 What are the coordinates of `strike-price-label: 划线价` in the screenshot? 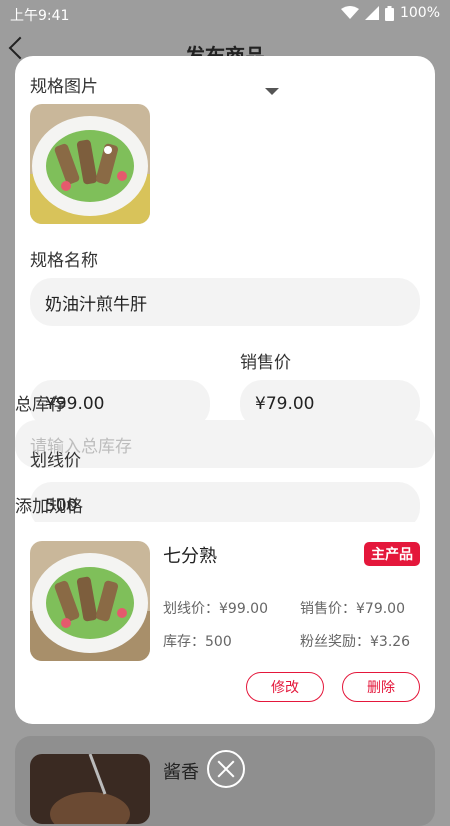 It's located at (55, 461).